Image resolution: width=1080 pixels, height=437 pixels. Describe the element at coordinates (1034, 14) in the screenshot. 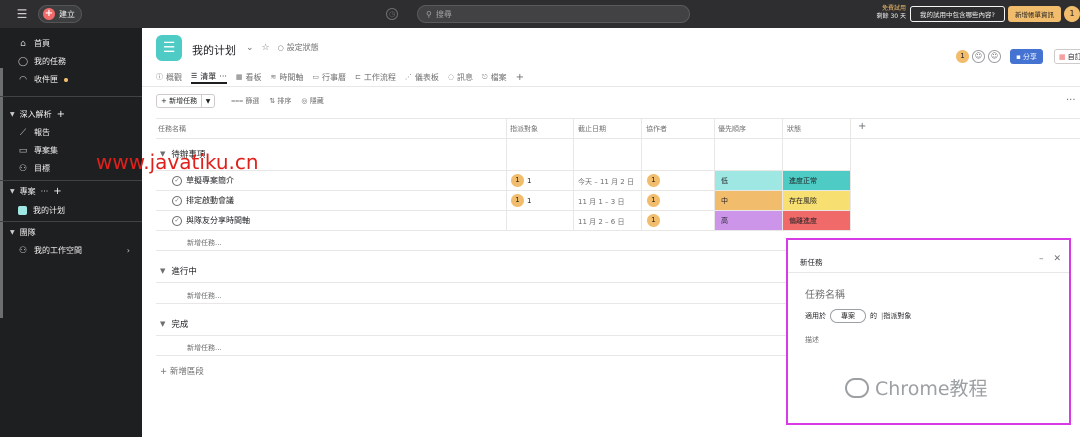

I see `add-billing-button: 新增帳單資訊` at that location.